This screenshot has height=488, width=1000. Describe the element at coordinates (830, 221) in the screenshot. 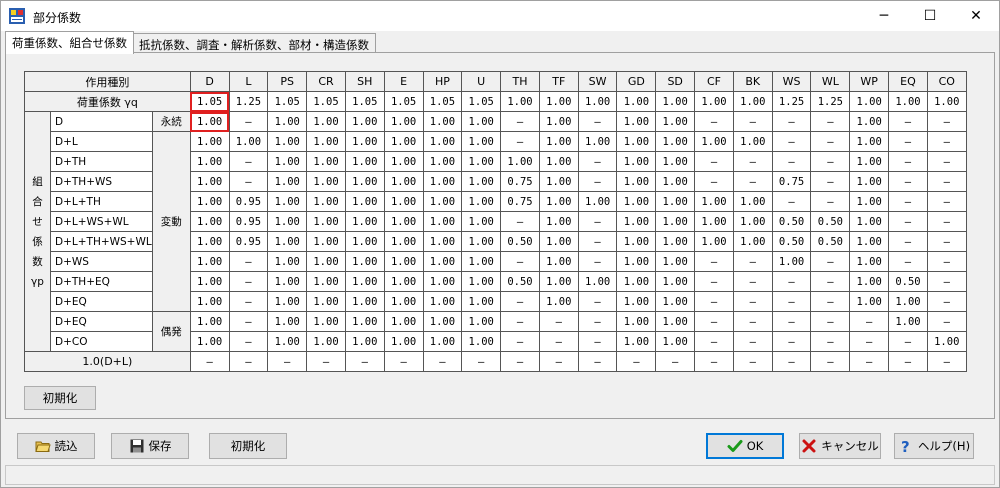

I see `combination-cell: 0.50` at that location.